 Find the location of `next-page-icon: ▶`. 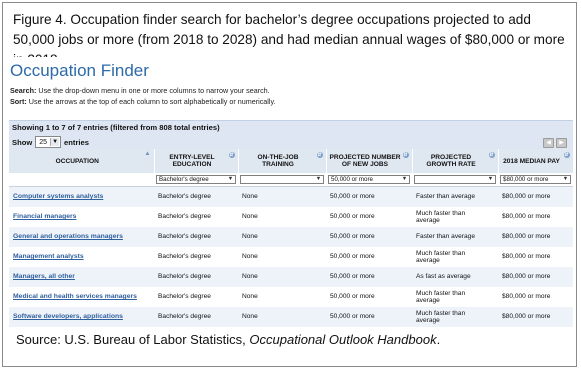

next-page-icon: ▶ is located at coordinates (561, 143).